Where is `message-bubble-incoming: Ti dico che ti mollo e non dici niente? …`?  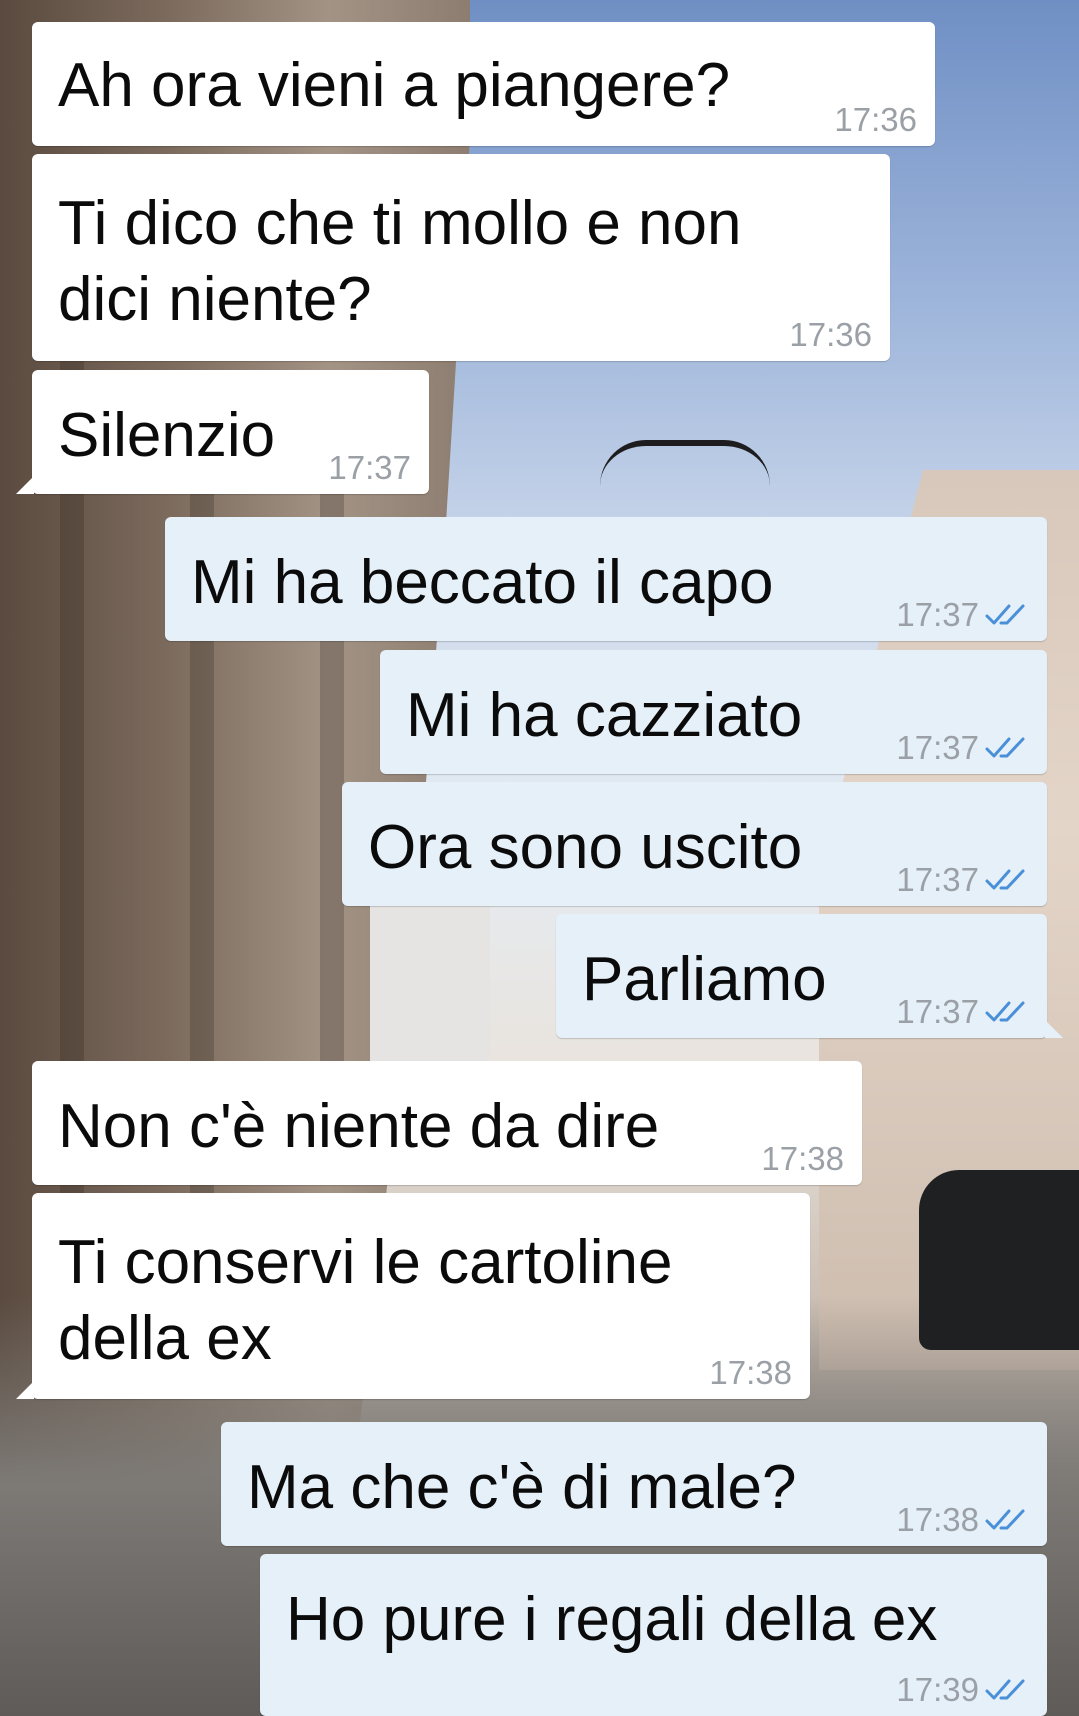
message-bubble-incoming: Ti dico che ti mollo e non dici niente? … is located at coordinates (461, 257).